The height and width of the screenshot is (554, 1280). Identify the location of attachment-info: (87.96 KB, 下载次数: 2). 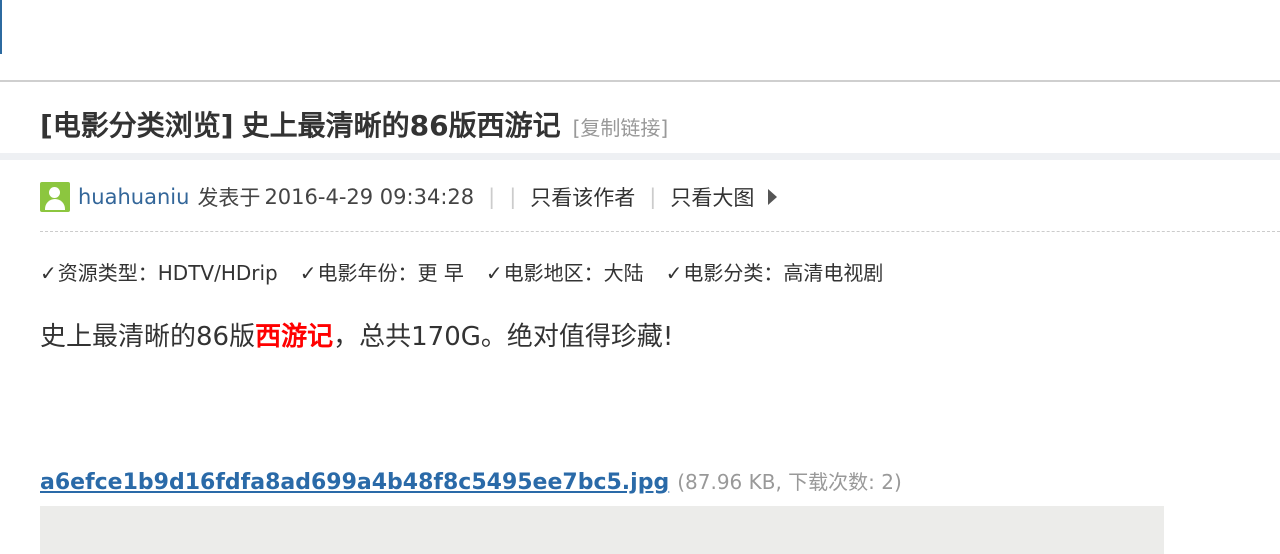
(789, 482).